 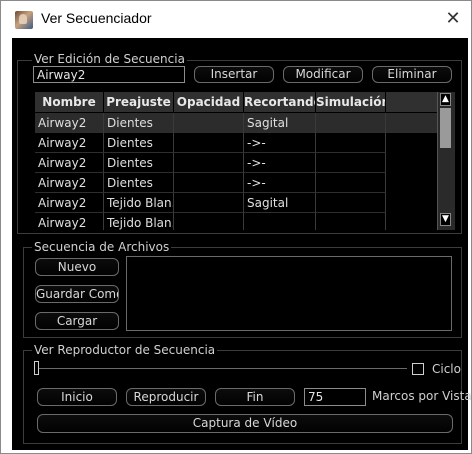 I want to click on new-button: Nuevo, so click(x=77, y=267).